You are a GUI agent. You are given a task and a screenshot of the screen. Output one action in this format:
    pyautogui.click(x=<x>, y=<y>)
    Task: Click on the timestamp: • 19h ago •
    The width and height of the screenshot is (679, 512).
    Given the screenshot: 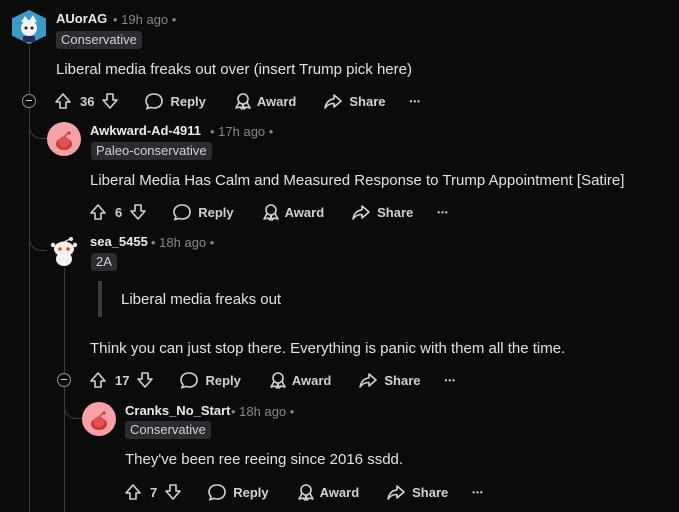 What is the action you would take?
    pyautogui.click(x=145, y=19)
    